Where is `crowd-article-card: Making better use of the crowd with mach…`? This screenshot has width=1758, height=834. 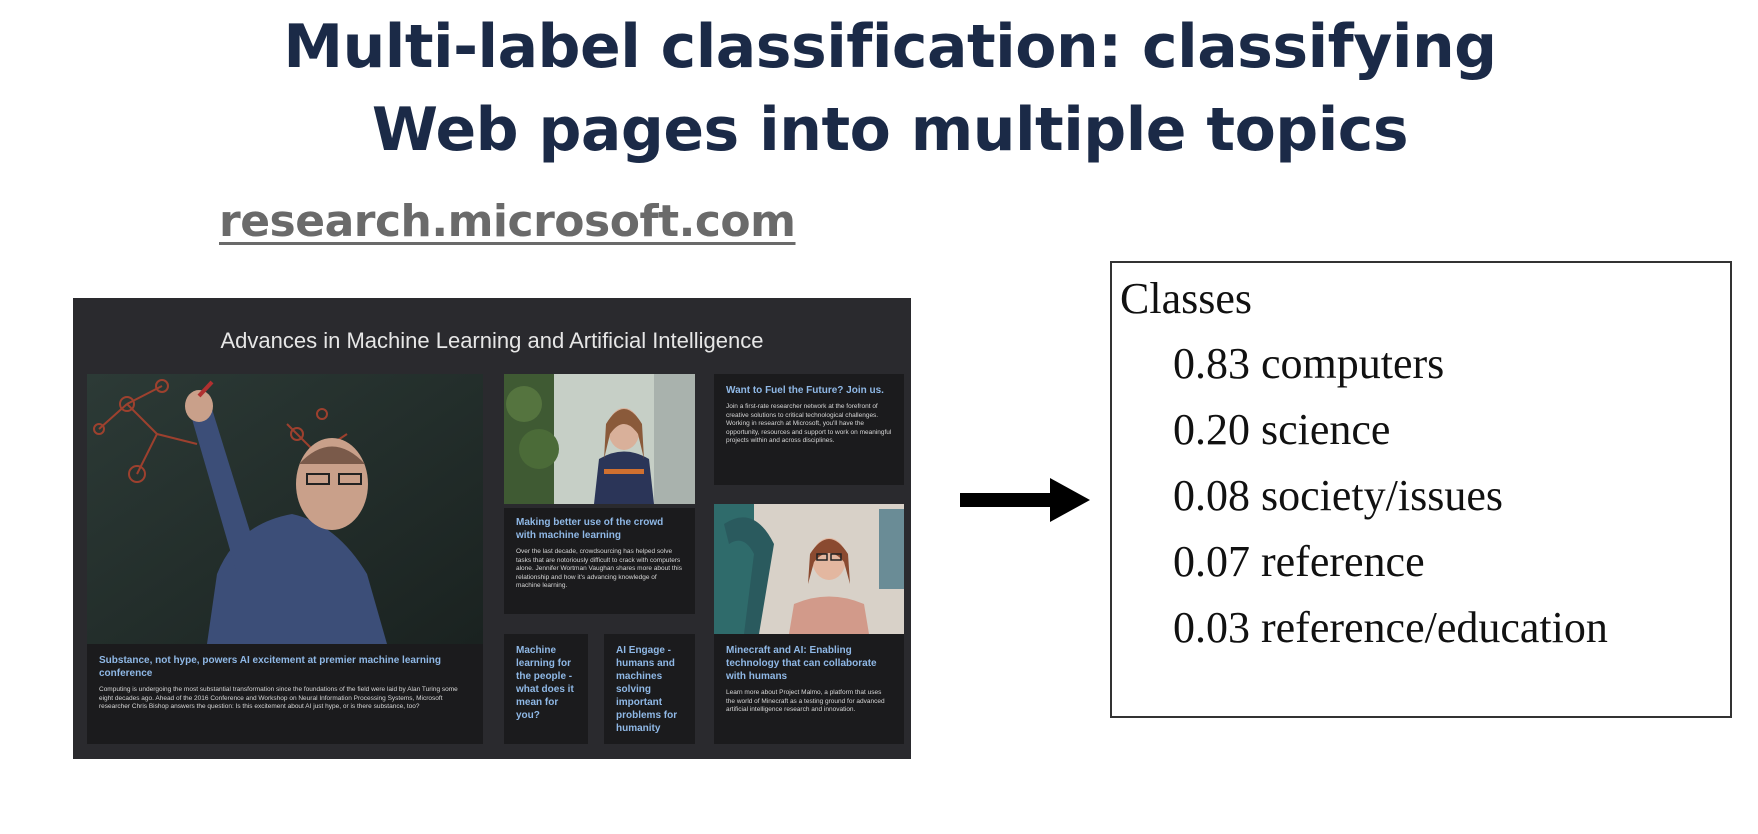
crowd-article-card: Making better use of the crowd with mach… is located at coordinates (599, 561).